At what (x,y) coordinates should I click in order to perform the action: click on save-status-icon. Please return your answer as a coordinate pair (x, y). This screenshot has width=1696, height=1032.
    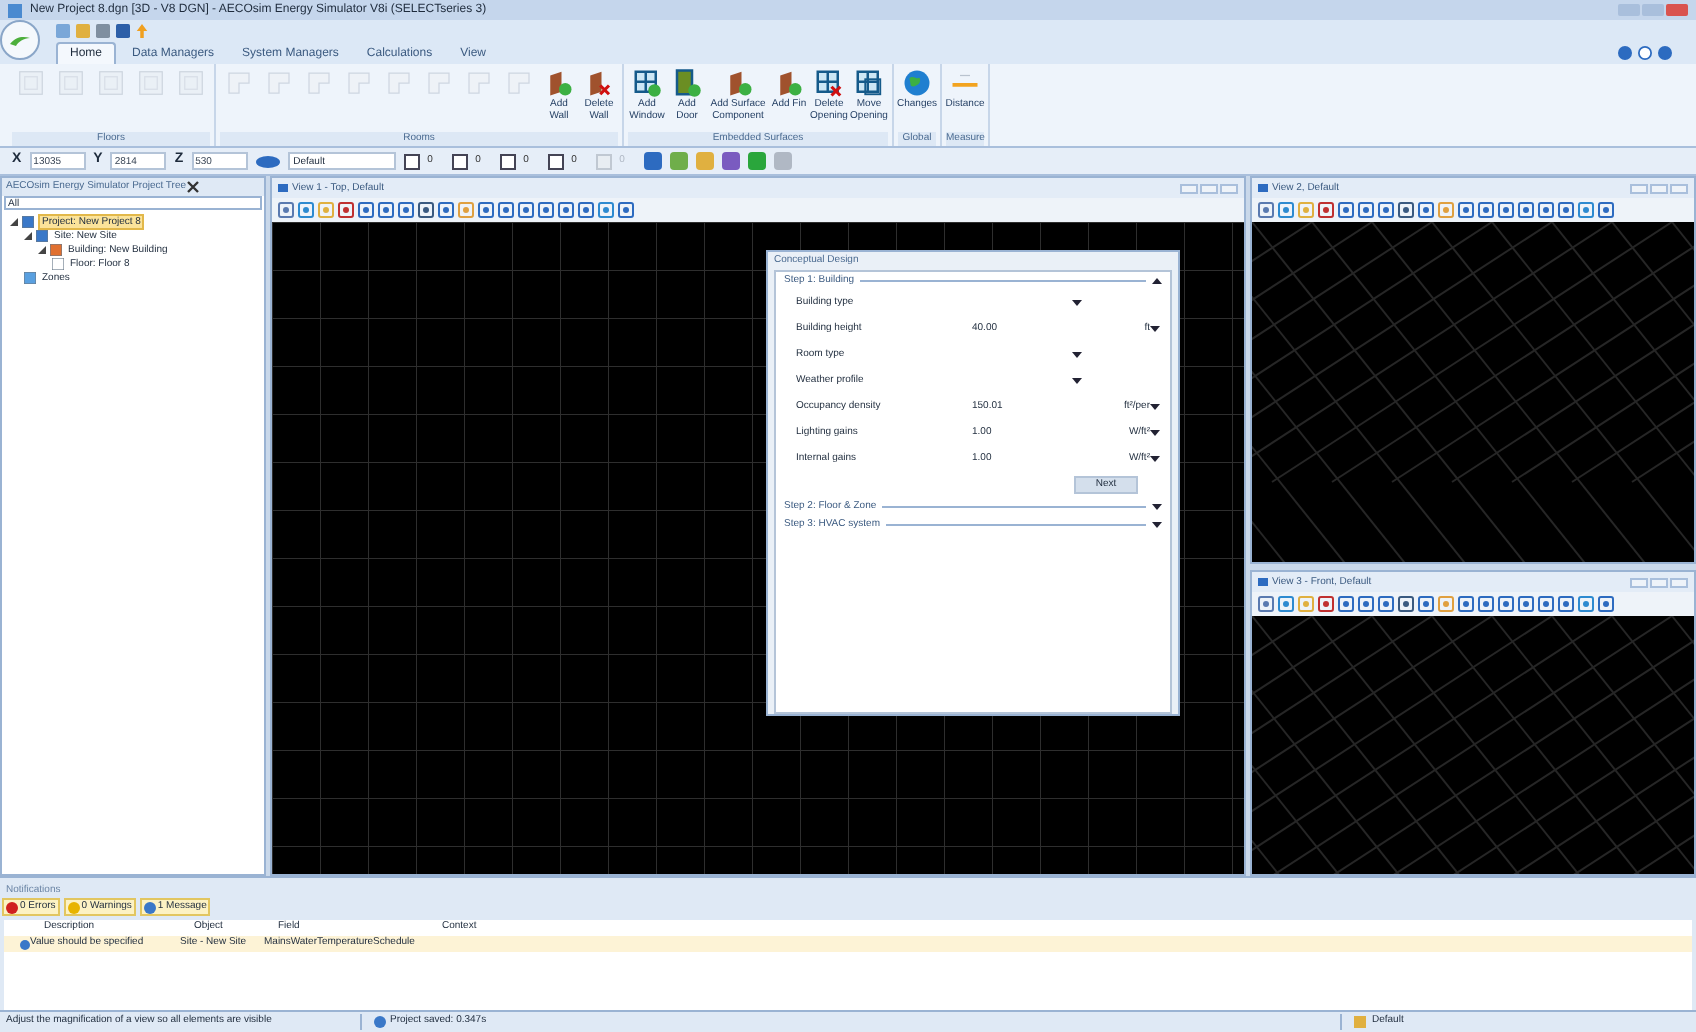
    Looking at the image, I should click on (380, 1022).